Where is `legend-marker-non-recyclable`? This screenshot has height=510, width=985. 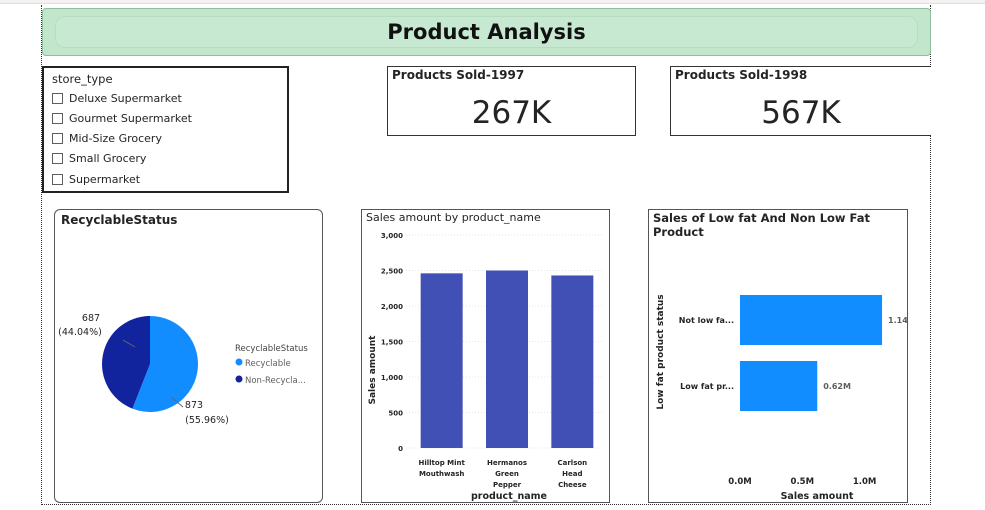 legend-marker-non-recyclable is located at coordinates (239, 379).